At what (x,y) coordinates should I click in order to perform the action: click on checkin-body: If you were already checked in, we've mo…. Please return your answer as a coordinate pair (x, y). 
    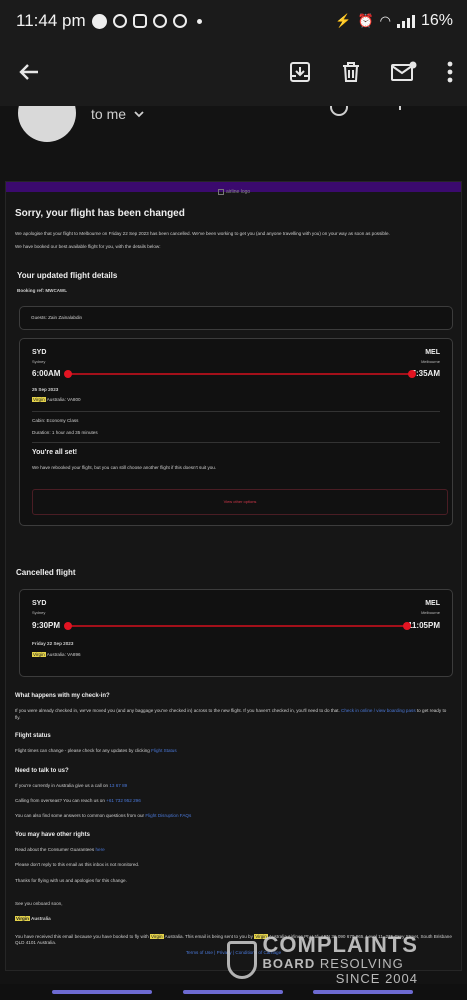
    Looking at the image, I should click on (177, 711).